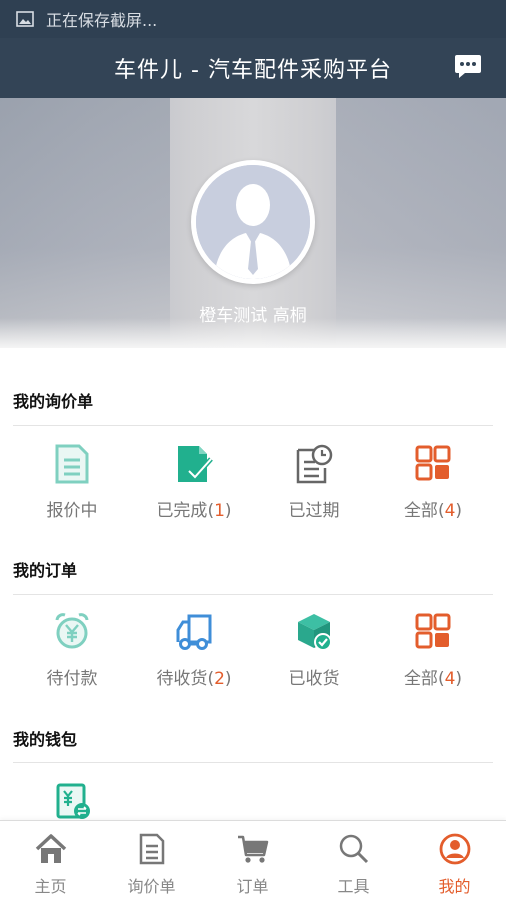 This screenshot has height=900, width=506. What do you see at coordinates (253, 801) in the screenshot?
I see `wallet-grid` at bounding box center [253, 801].